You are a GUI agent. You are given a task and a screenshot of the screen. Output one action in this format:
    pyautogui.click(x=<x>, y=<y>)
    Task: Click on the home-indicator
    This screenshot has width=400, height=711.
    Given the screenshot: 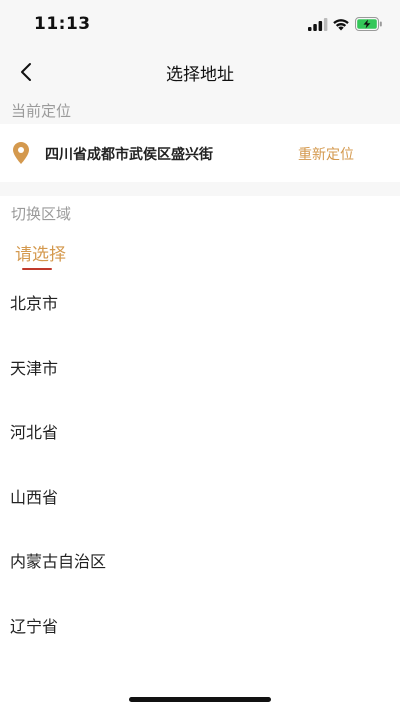 What is the action you would take?
    pyautogui.click(x=200, y=699)
    